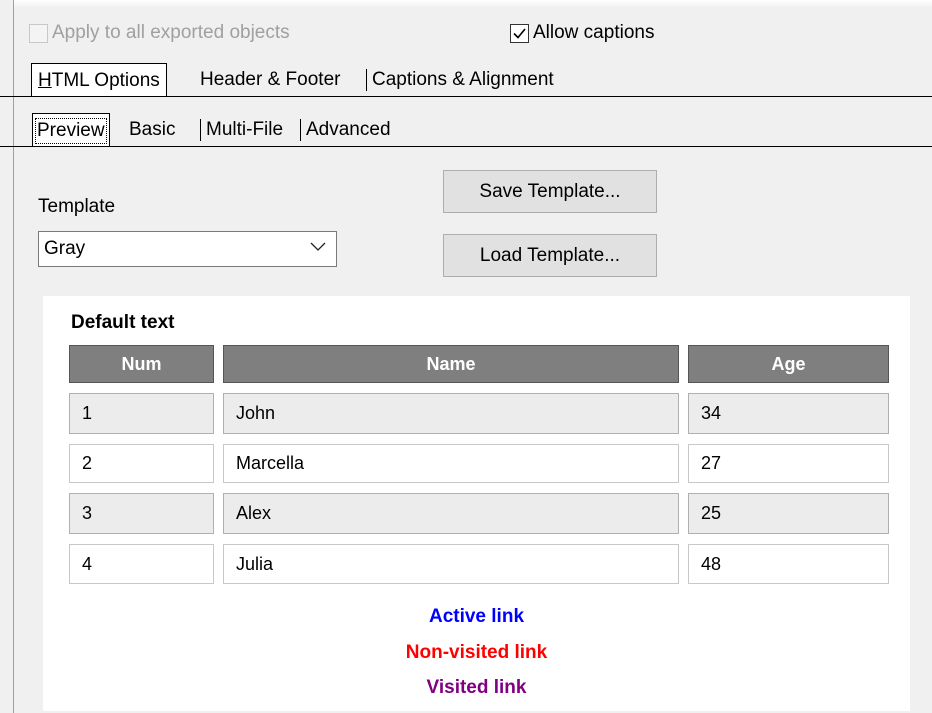 The image size is (932, 713). Describe the element at coordinates (38, 33) in the screenshot. I see `apply-to-all-checkbox-box` at that location.